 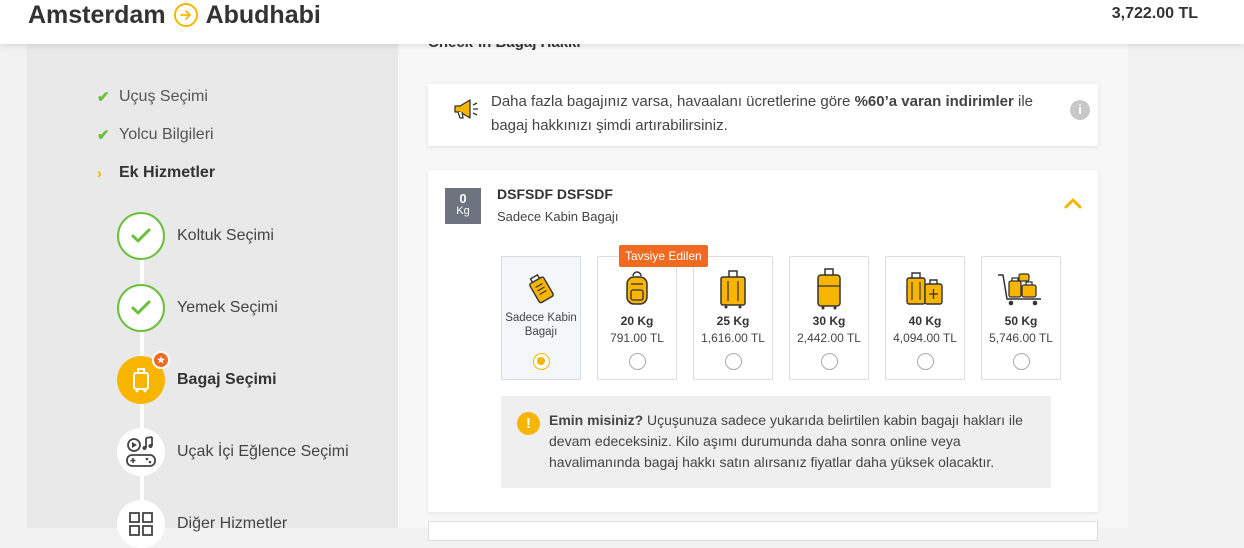 I want to click on option-price: 5,746.00 TL, so click(x=1021, y=338).